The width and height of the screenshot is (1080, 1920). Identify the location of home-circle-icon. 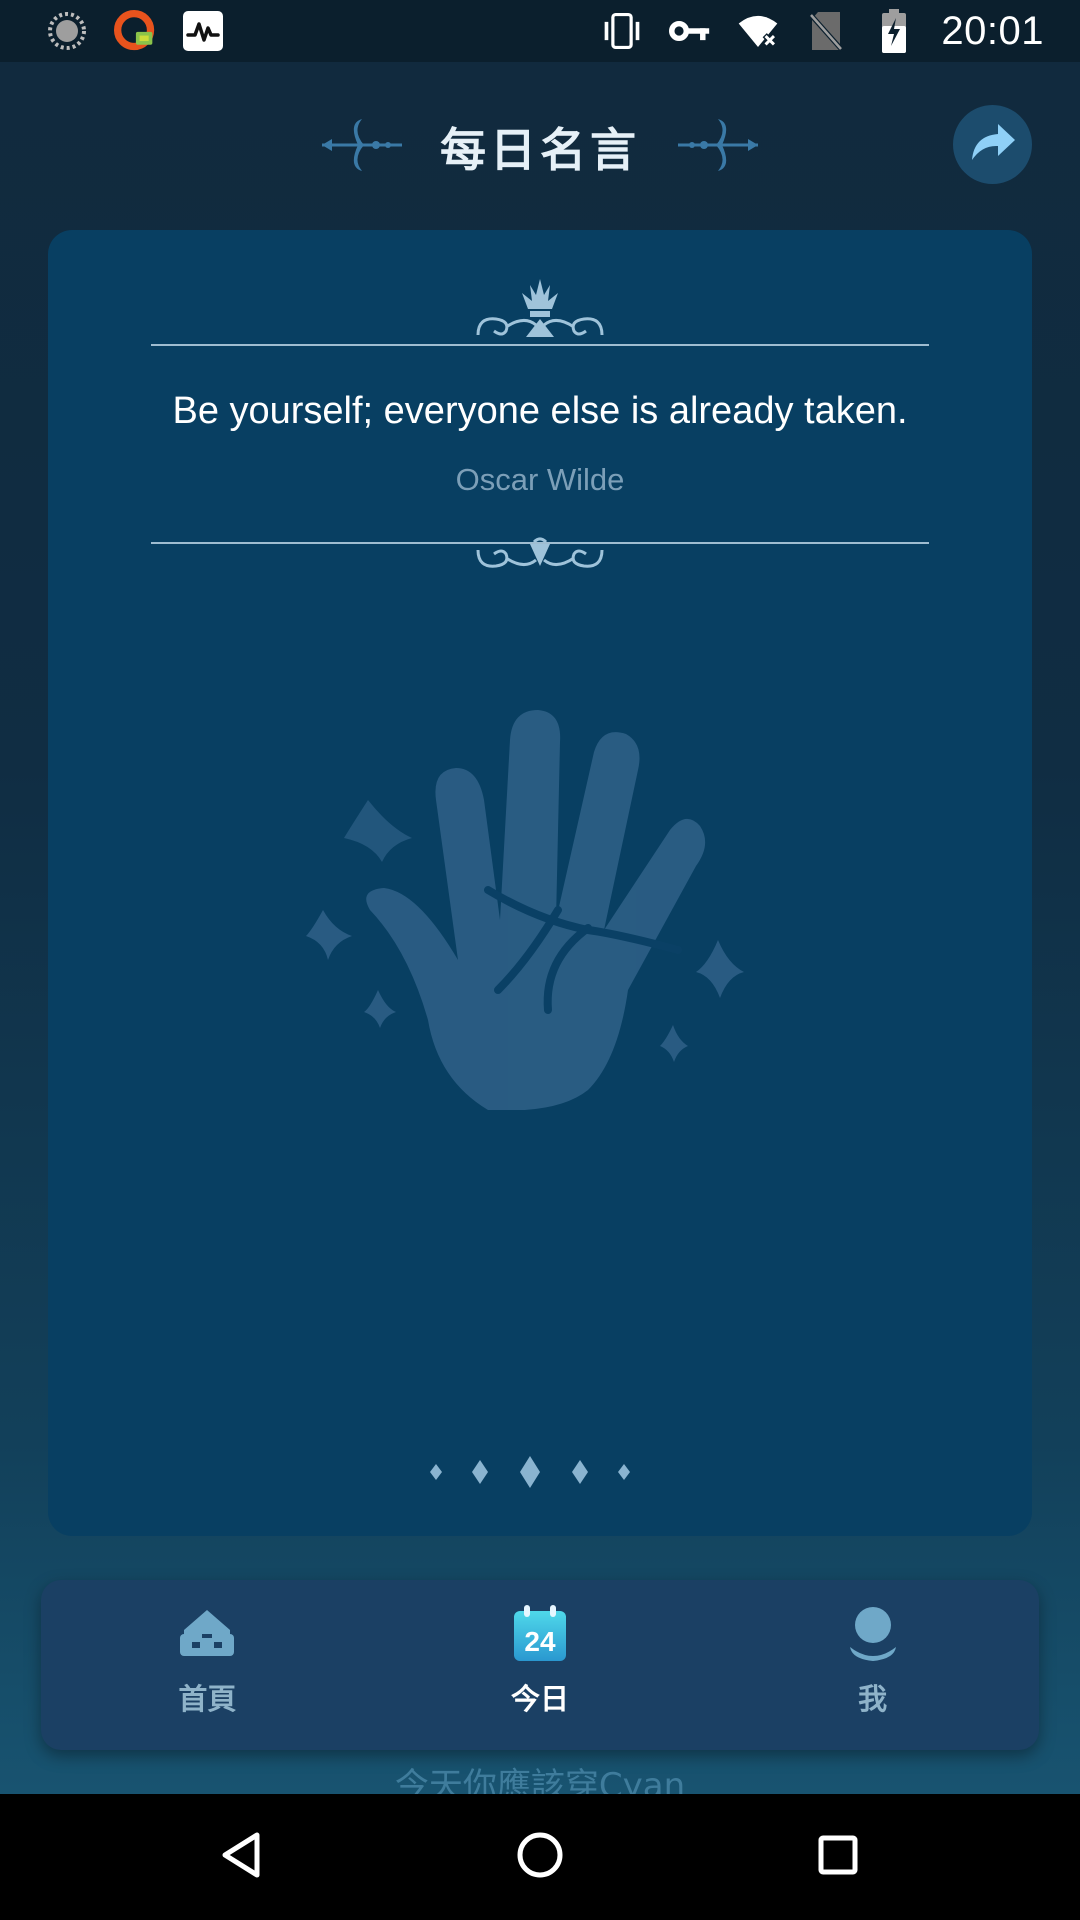
(540, 1857).